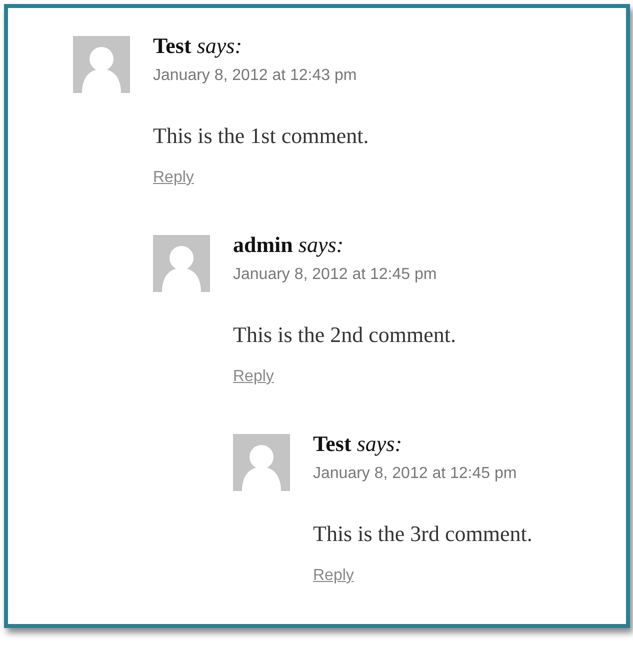  What do you see at coordinates (345, 335) in the screenshot?
I see `comment-text: This is the 2nd comment.` at bounding box center [345, 335].